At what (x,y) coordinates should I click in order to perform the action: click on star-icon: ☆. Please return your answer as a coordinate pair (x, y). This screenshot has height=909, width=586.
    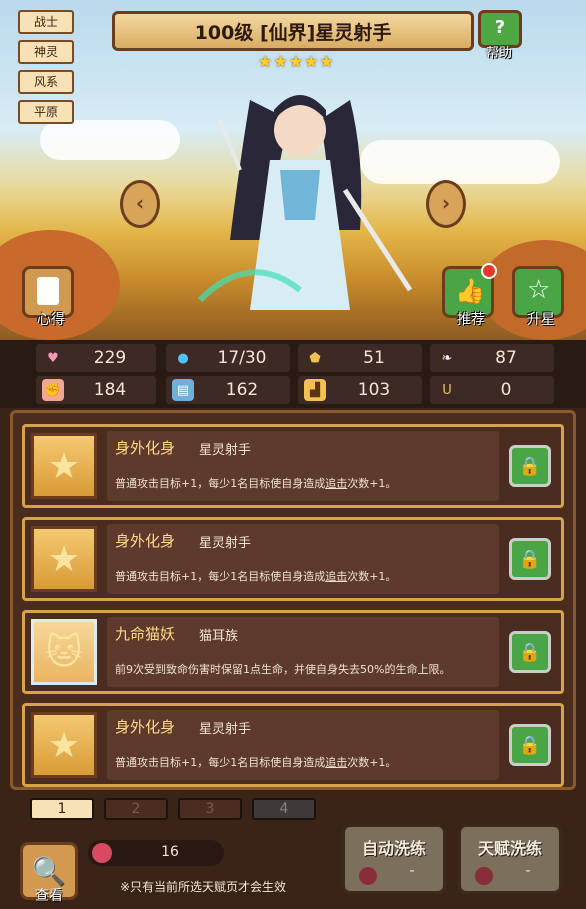
    Looking at the image, I should click on (539, 290).